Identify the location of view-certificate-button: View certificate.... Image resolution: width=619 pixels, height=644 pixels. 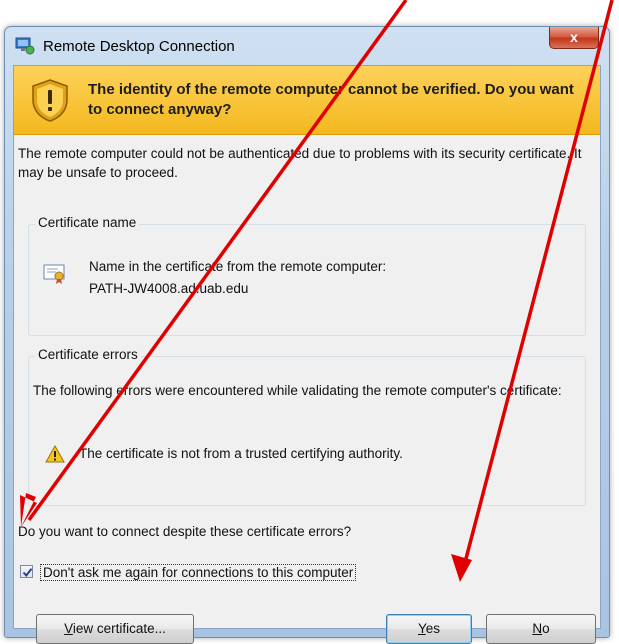
(115, 629).